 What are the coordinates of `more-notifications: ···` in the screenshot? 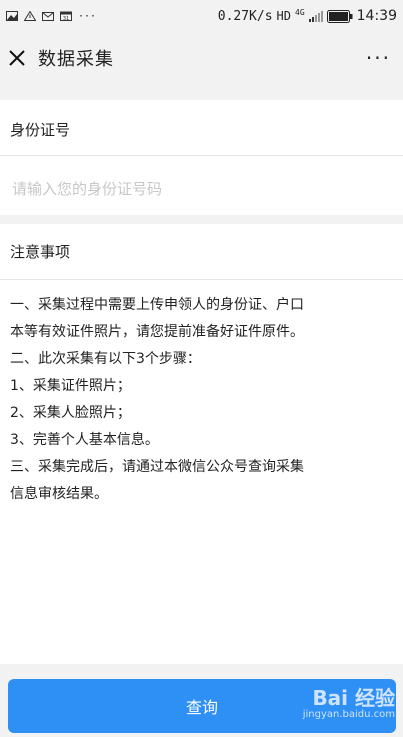 It's located at (87, 16).